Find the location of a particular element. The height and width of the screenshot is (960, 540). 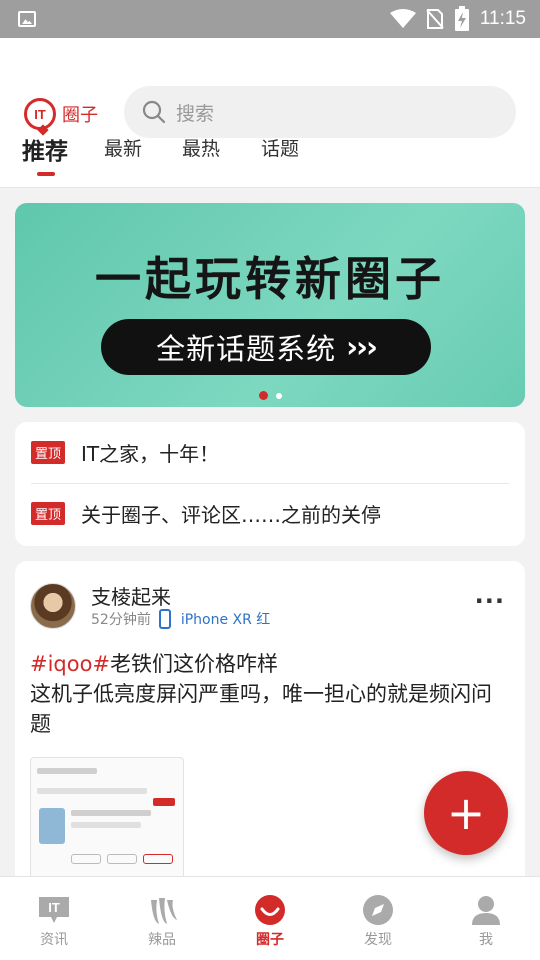

app-logo: IT 圈子 is located at coordinates (61, 114).